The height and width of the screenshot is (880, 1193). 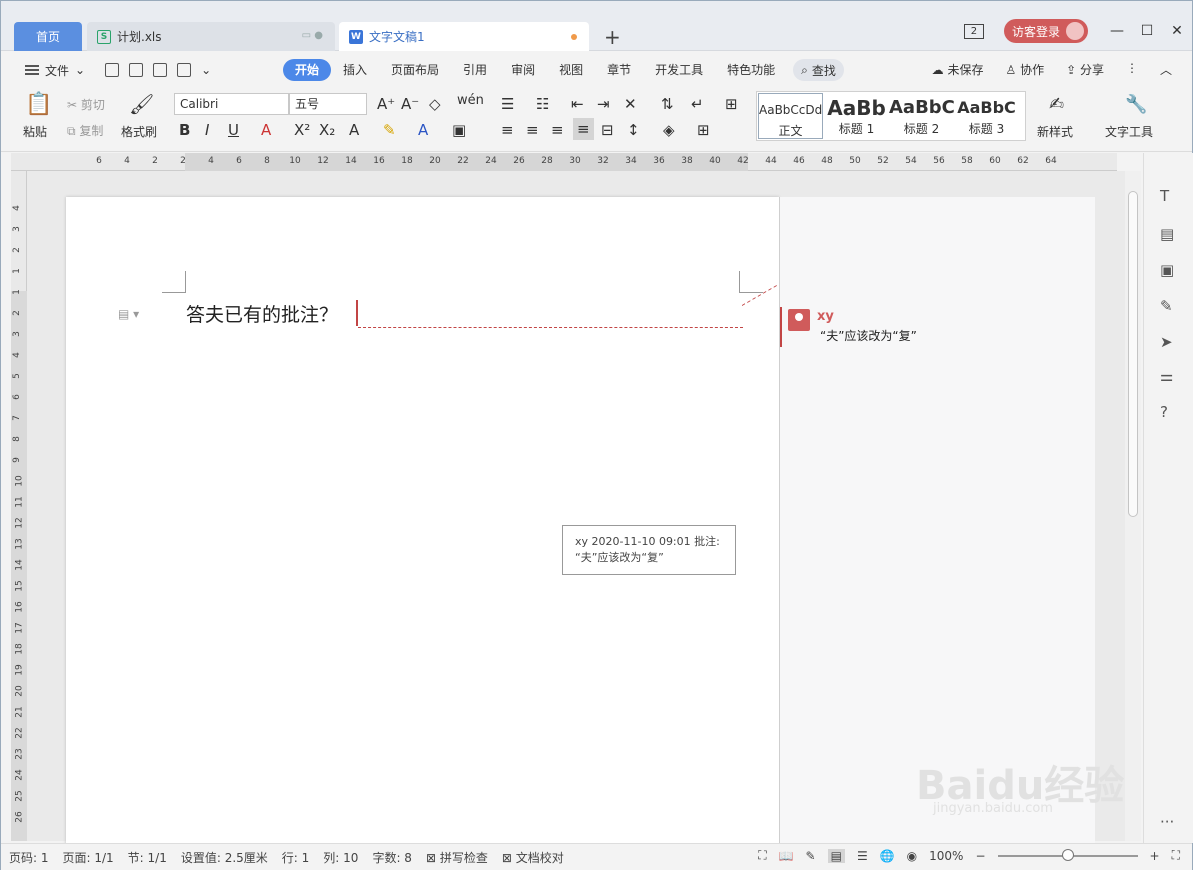 What do you see at coordinates (1164, 412) in the screenshot?
I see `help-icon: ?` at bounding box center [1164, 412].